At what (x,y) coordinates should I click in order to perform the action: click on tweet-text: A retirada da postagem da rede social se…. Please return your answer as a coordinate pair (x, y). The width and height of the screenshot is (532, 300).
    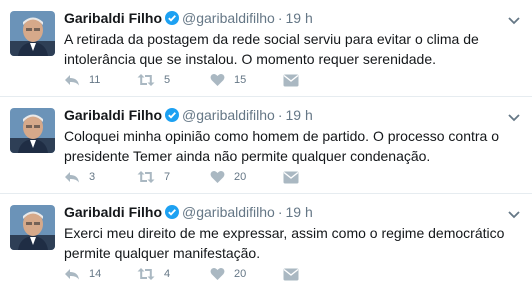
    Looking at the image, I should click on (271, 49).